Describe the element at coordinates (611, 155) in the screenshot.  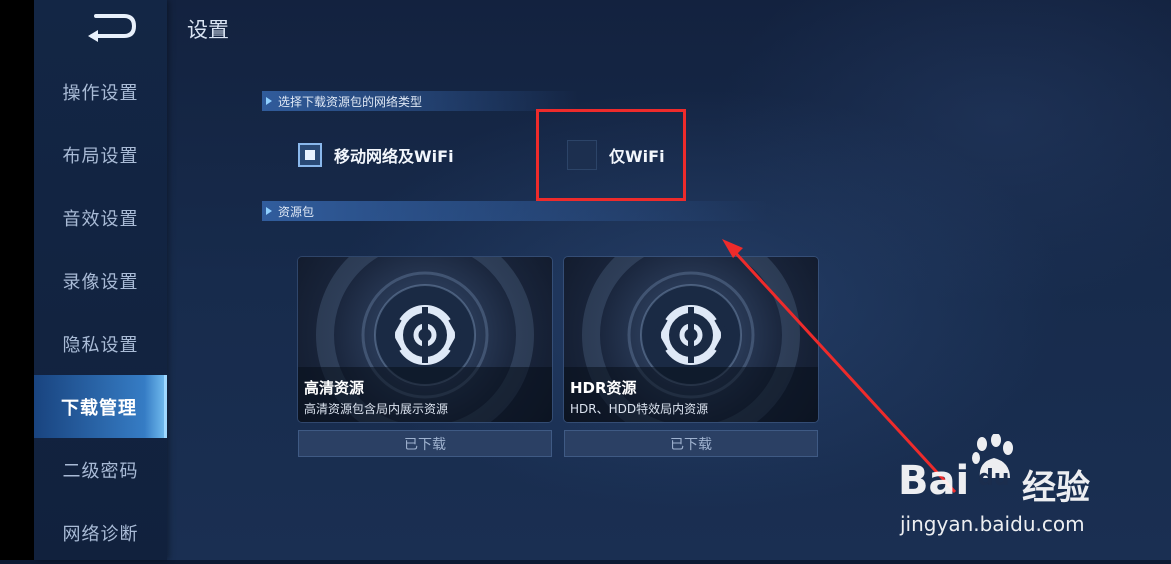
I see `annotation-highlight-box` at that location.